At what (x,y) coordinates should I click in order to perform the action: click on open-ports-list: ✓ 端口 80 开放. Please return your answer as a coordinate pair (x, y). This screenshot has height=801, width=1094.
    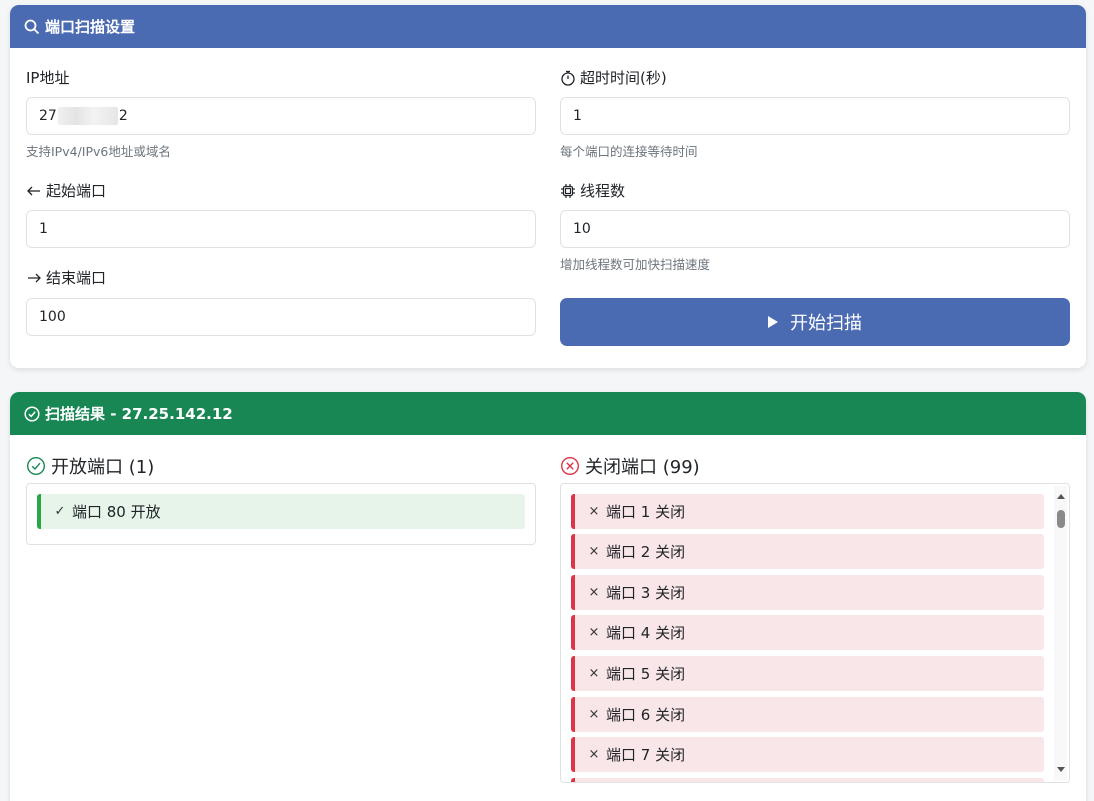
    Looking at the image, I should click on (281, 514).